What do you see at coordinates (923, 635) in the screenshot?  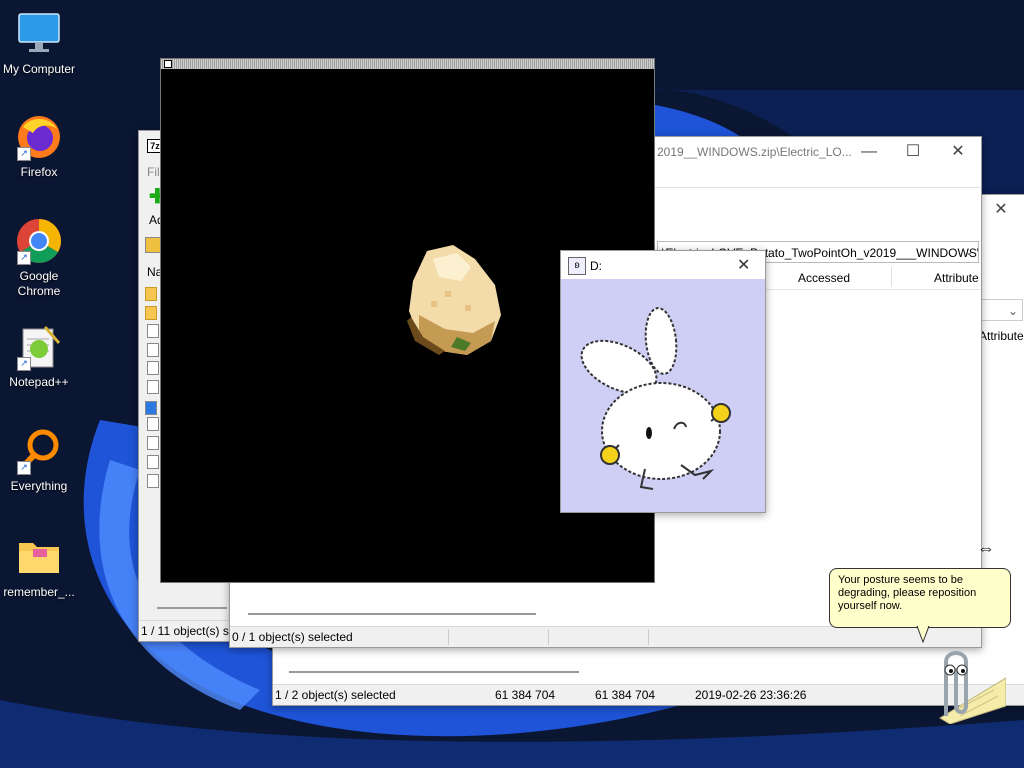 I see `speech-bubble-tail` at bounding box center [923, 635].